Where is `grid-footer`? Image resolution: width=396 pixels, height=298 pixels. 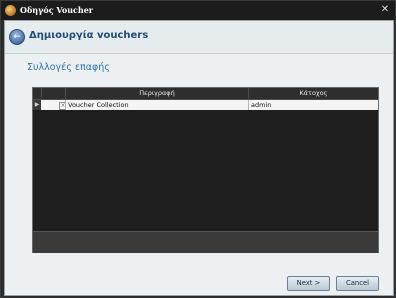
grid-footer is located at coordinates (205, 242).